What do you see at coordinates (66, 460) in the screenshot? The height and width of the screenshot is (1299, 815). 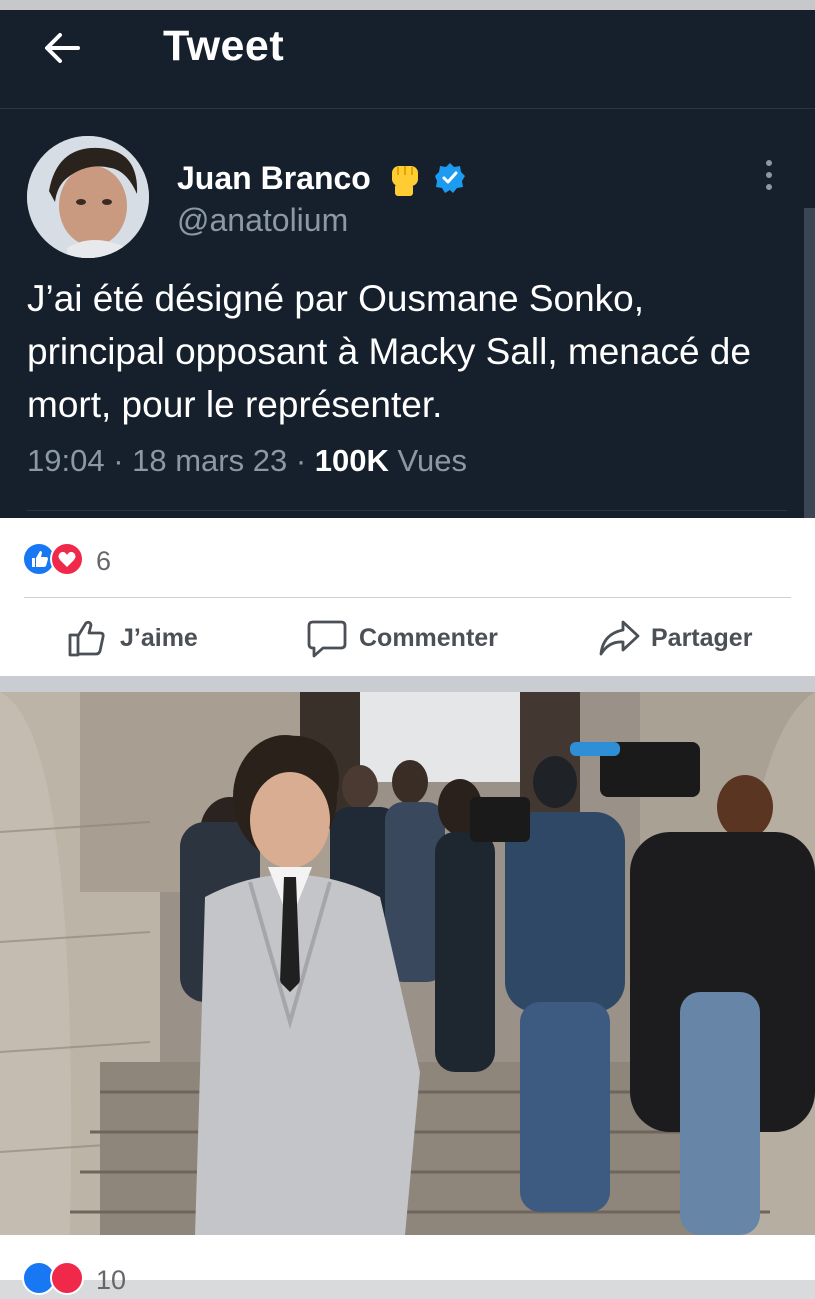 I see `tweet-time: 19:04` at bounding box center [66, 460].